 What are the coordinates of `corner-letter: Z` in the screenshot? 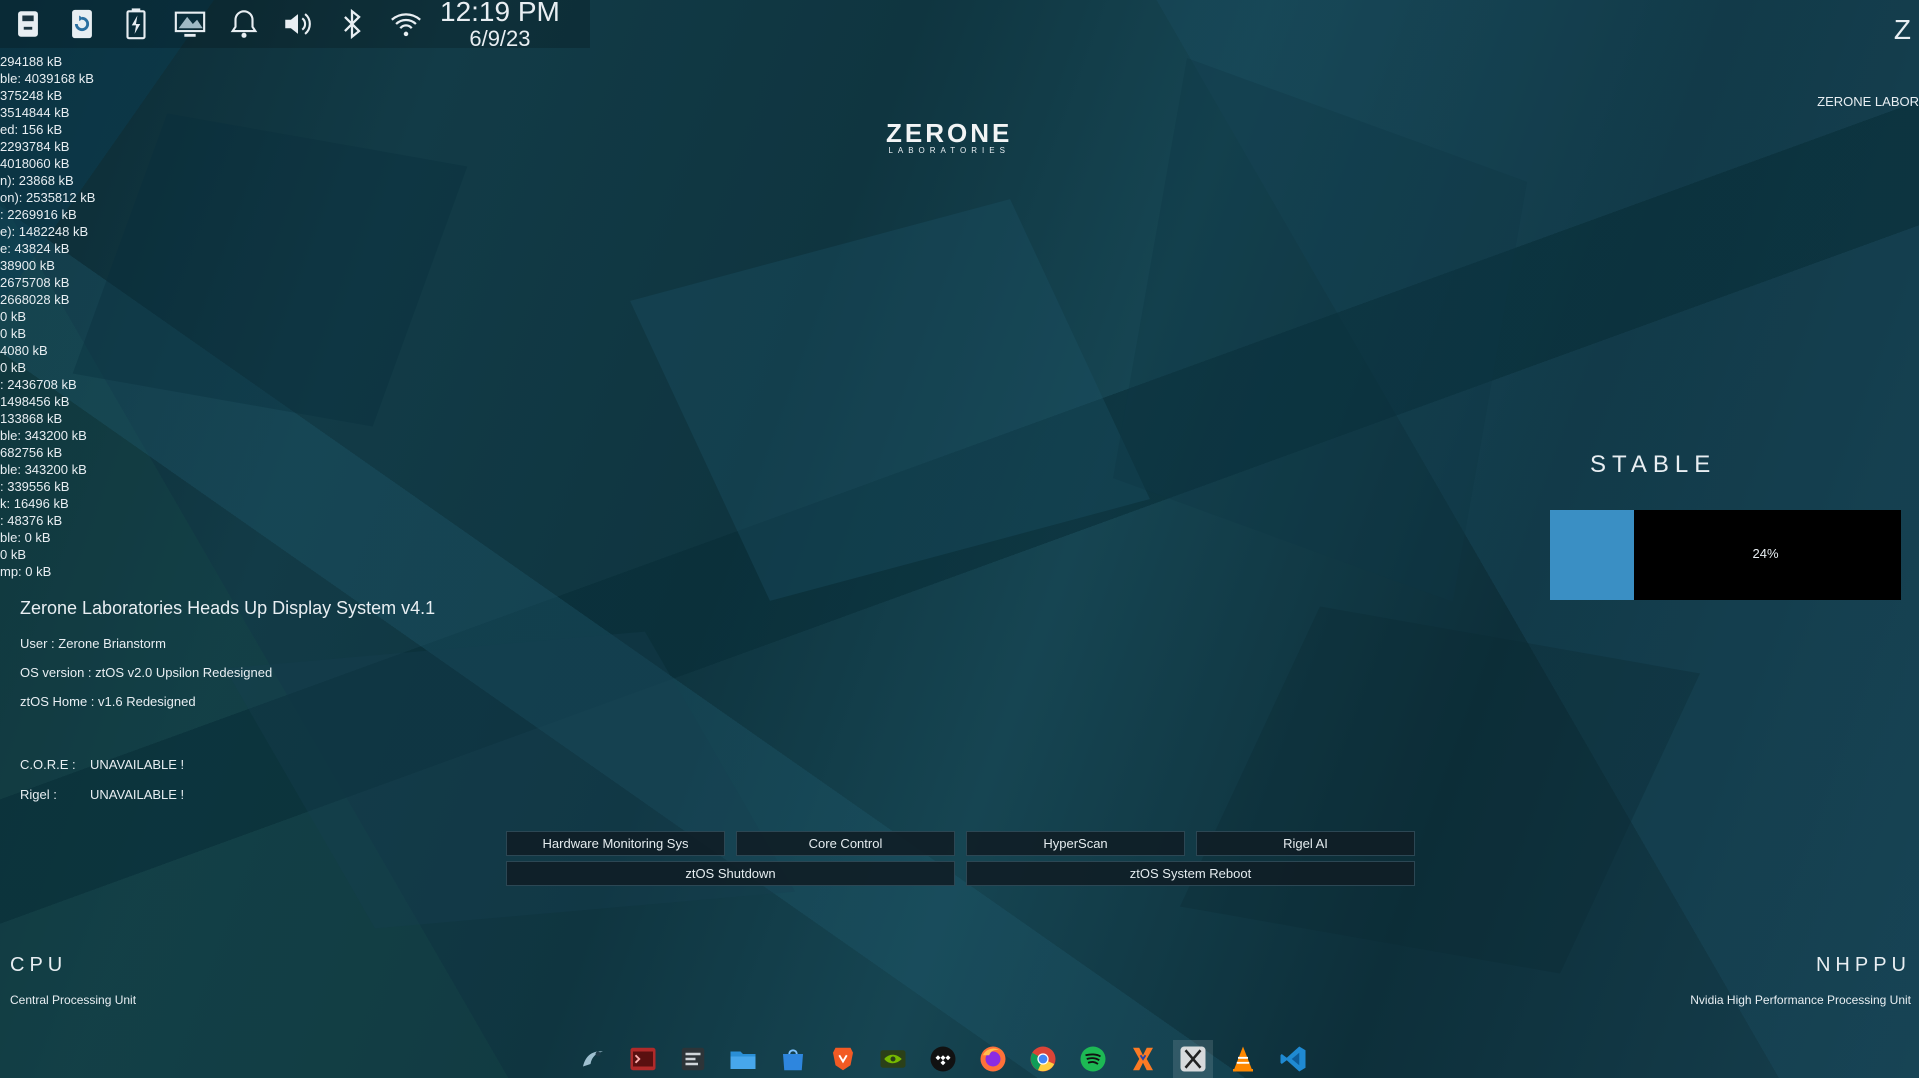 It's located at (1902, 29).